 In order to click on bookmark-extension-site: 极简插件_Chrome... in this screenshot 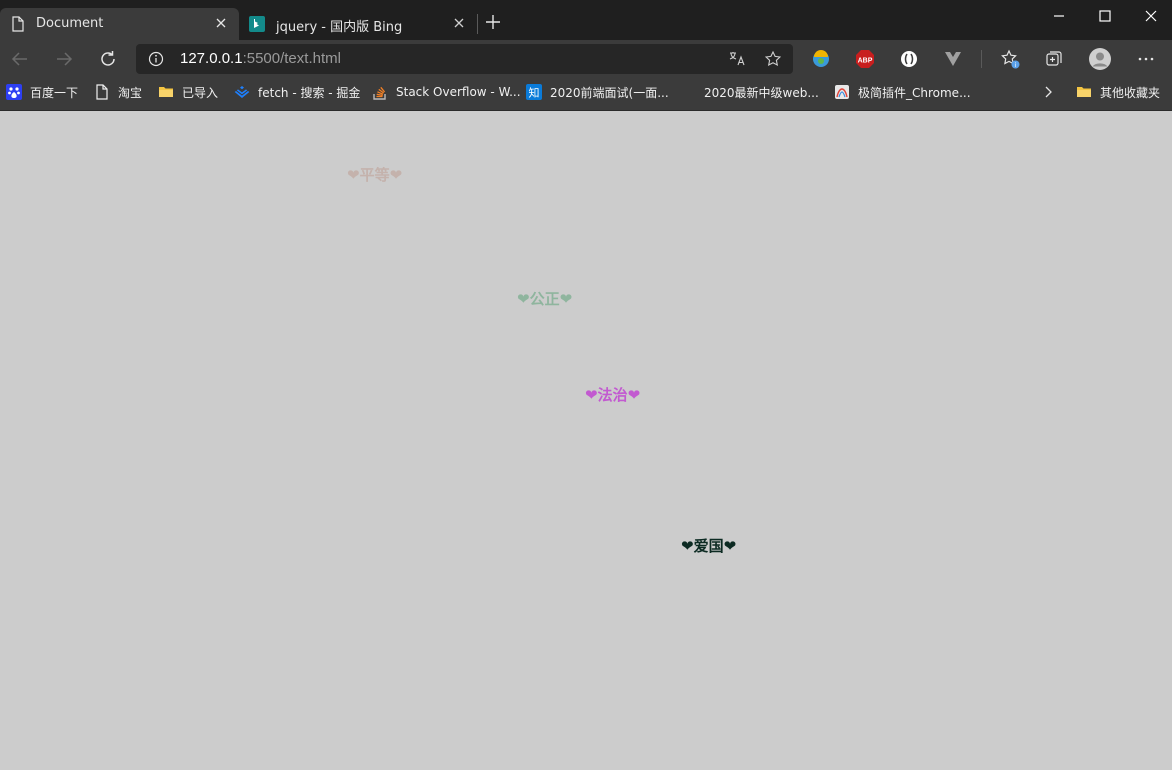, I will do `click(902, 92)`.